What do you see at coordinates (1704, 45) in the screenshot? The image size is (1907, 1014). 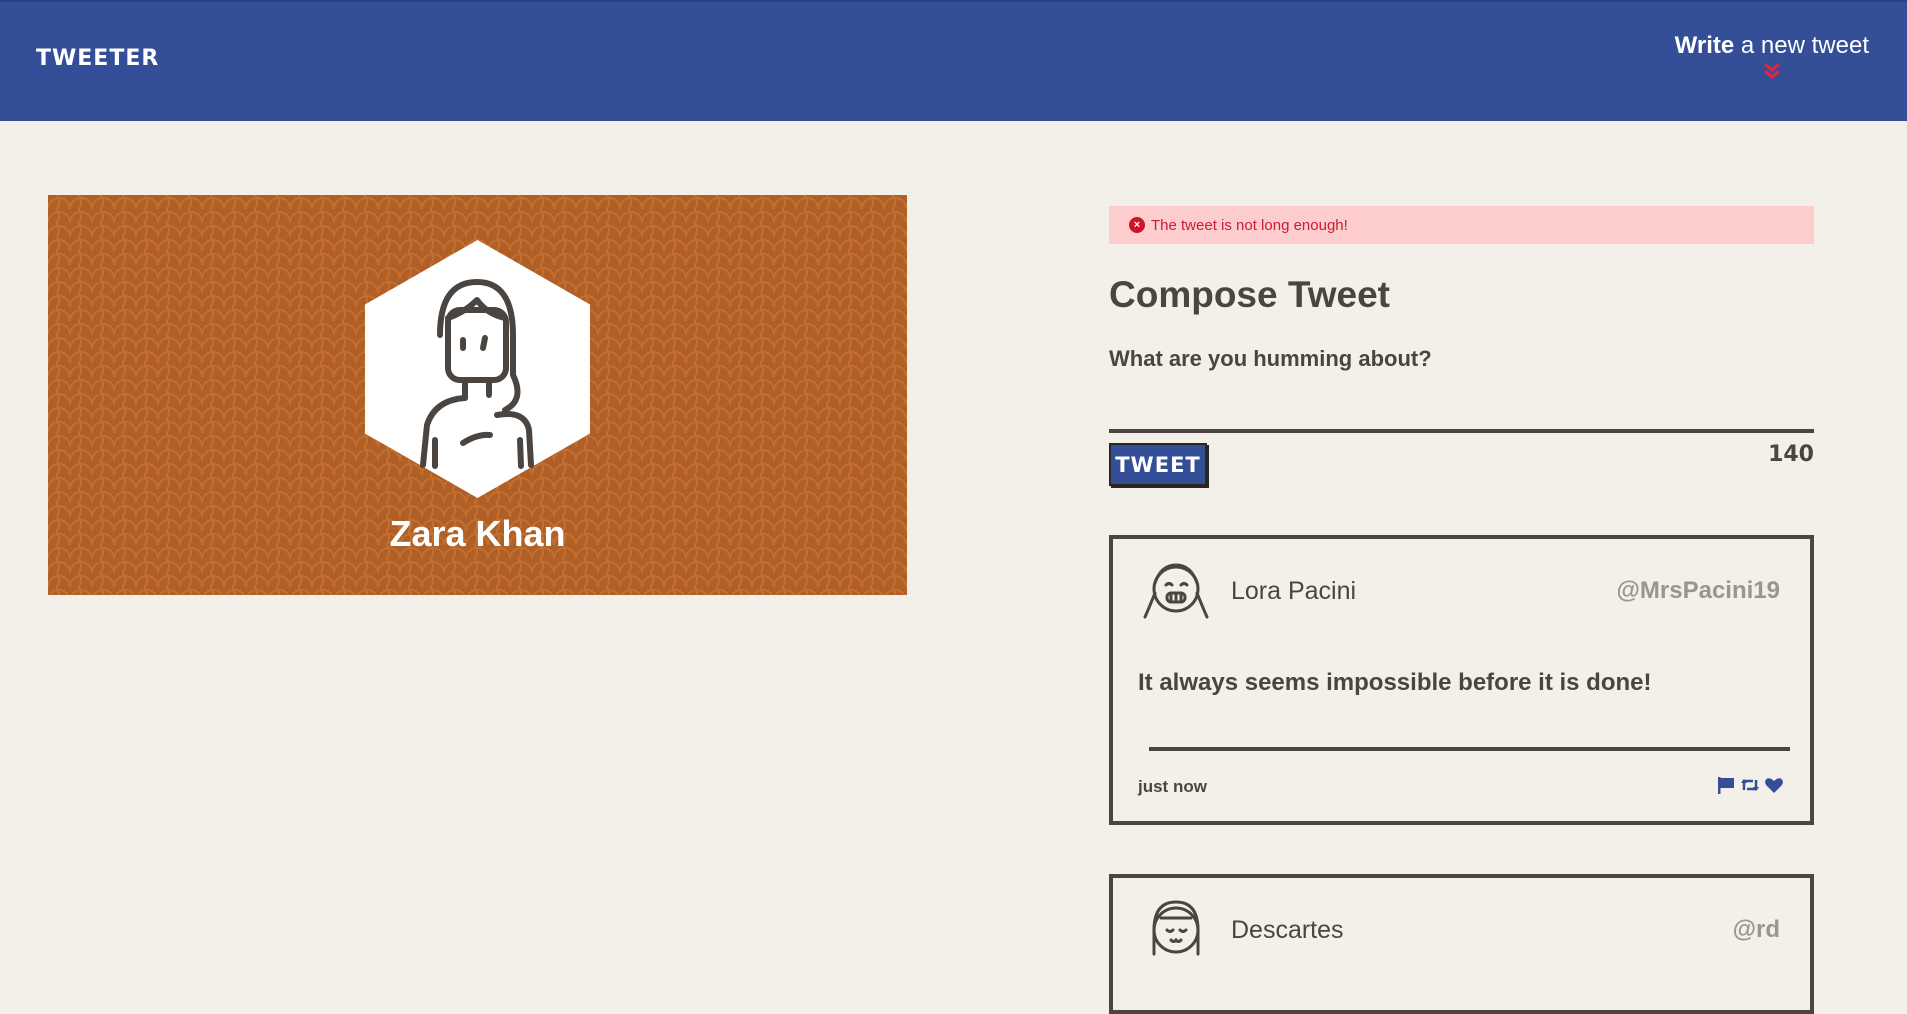 I see `write-link-strong: Write` at bounding box center [1704, 45].